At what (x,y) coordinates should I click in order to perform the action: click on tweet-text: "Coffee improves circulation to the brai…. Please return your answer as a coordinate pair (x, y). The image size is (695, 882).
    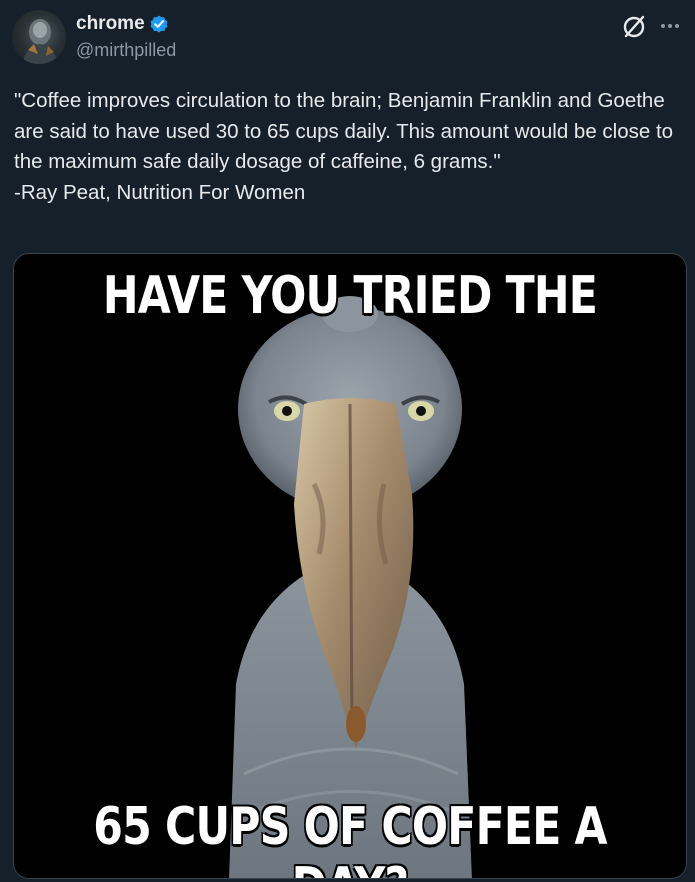
    Looking at the image, I should click on (344, 146).